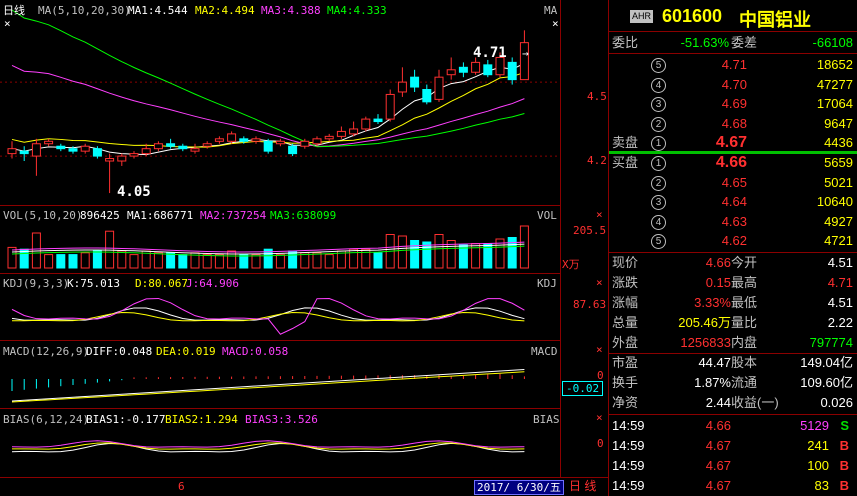 The width and height of the screenshot is (857, 496). I want to click on tick-row: 14:59 4.67 83 B, so click(733, 486).